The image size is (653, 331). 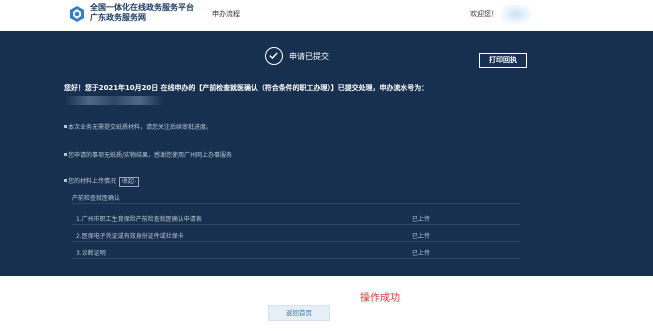 I want to click on platform-logo-icon, so click(x=77, y=14).